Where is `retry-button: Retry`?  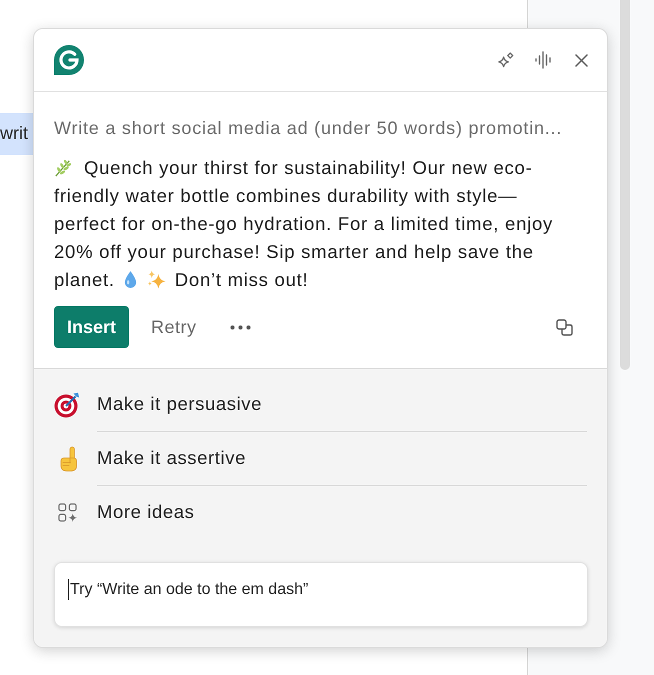
retry-button: Retry is located at coordinates (174, 327).